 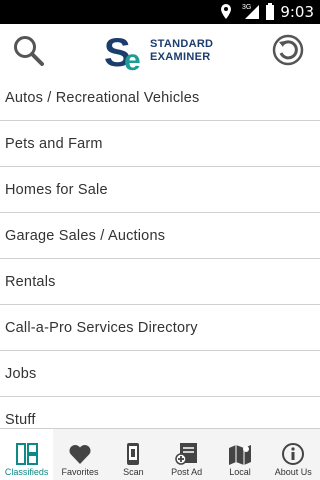 I want to click on battery-icon, so click(x=270, y=11).